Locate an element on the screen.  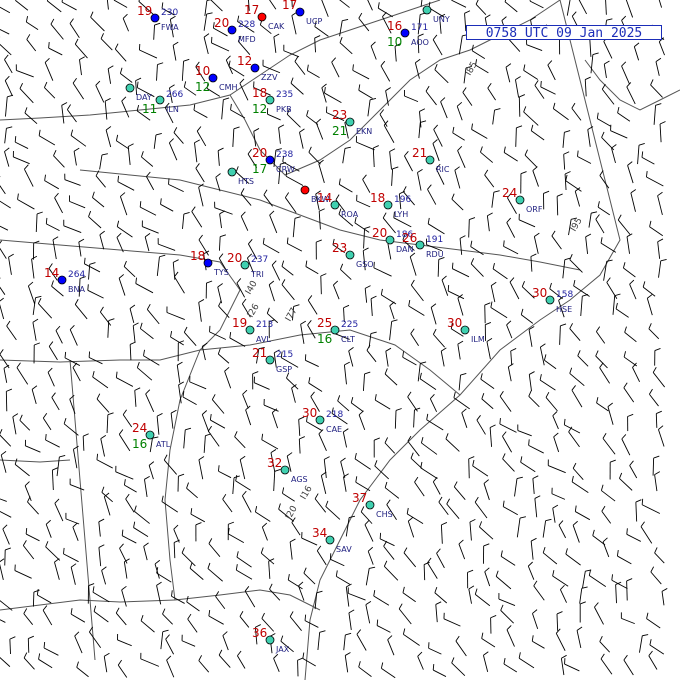
station-id-label: ILM is located at coordinates (478, 339).